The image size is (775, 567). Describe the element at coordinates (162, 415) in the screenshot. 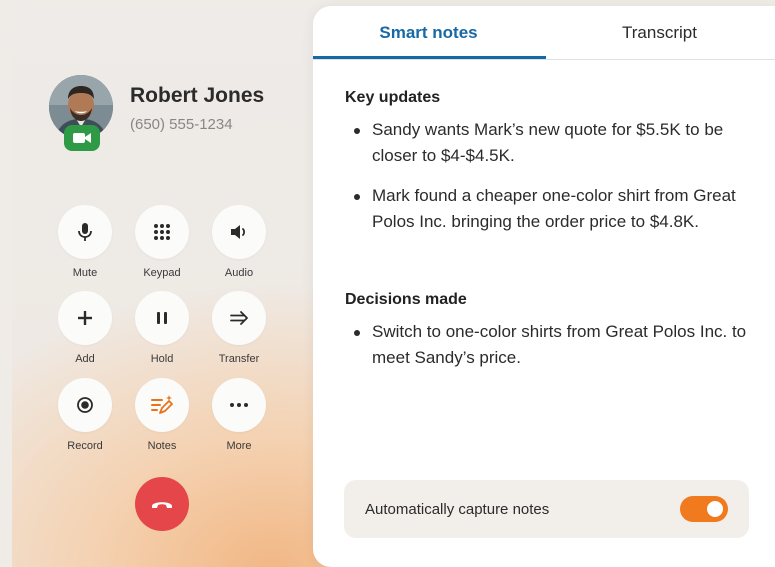

I see `notes-button: Notes` at that location.